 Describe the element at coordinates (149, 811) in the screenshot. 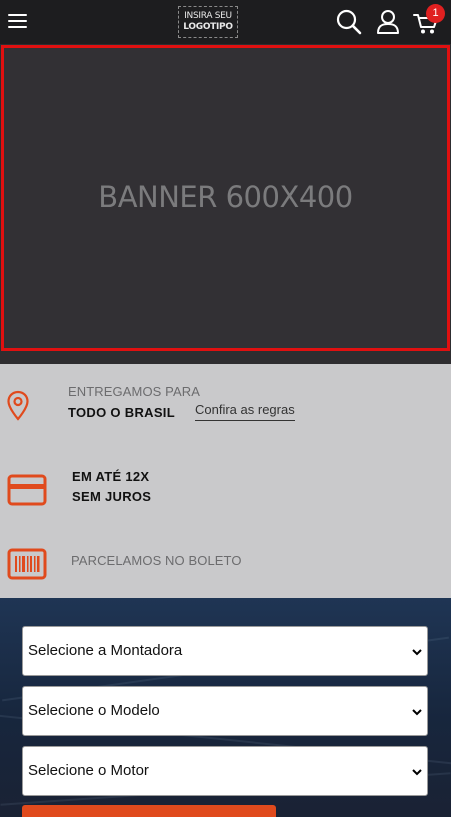

I see `search-vehicle-button` at that location.